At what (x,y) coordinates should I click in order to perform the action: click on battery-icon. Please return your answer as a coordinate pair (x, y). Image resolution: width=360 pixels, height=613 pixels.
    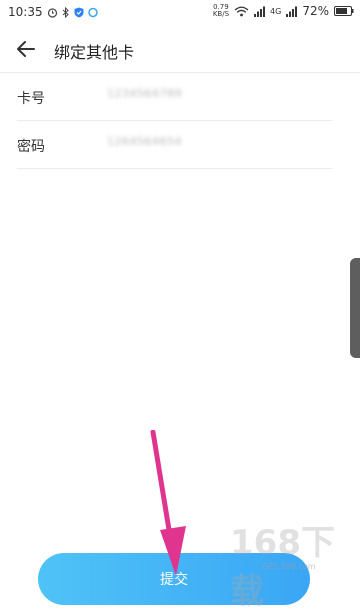
    Looking at the image, I should click on (344, 11).